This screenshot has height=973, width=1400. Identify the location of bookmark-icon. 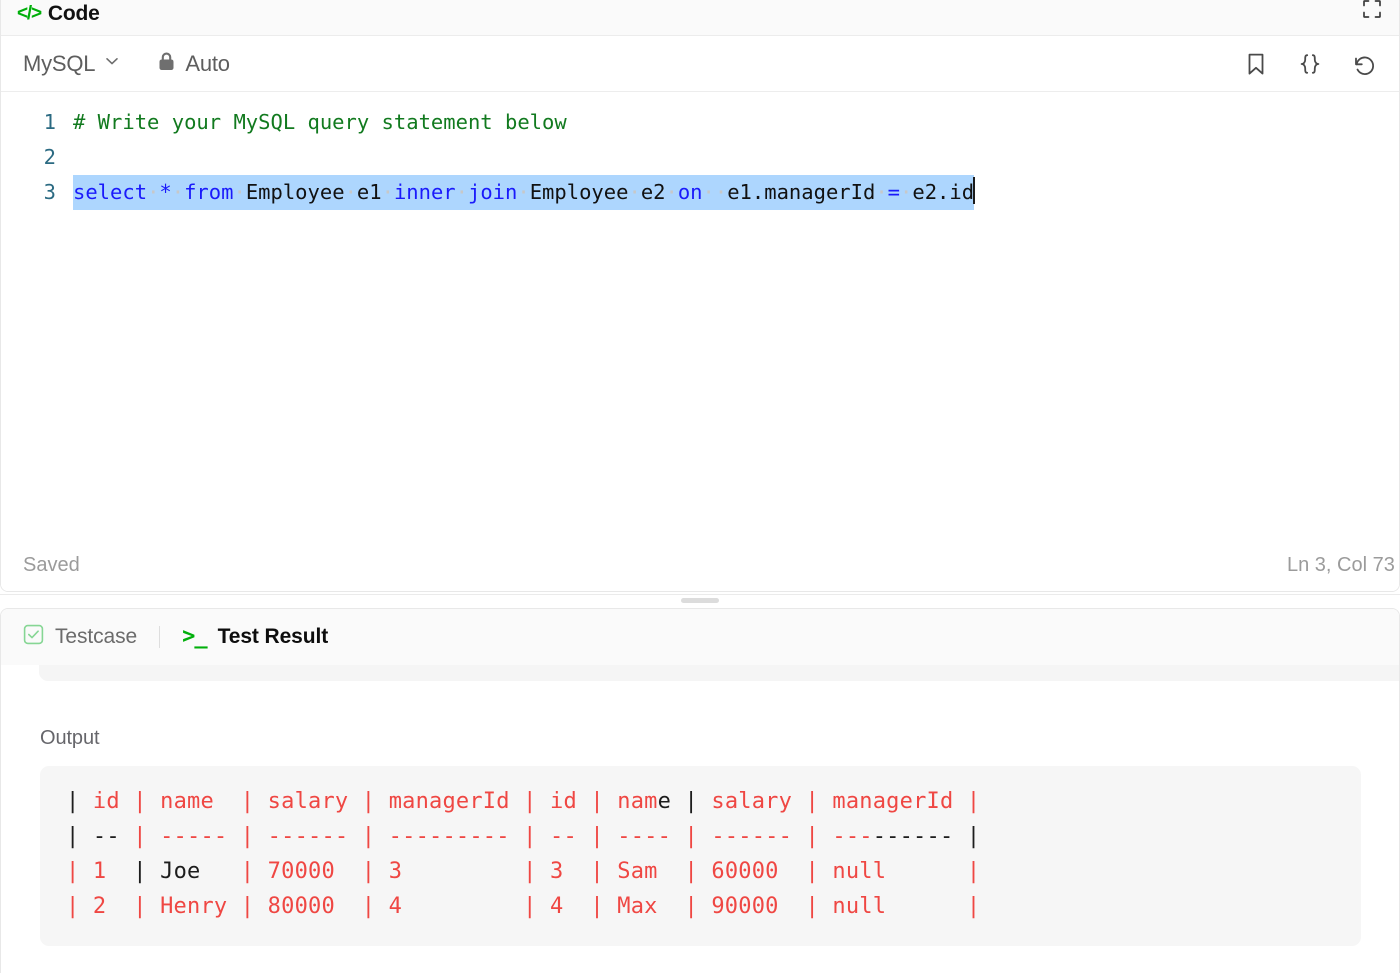
(1256, 64).